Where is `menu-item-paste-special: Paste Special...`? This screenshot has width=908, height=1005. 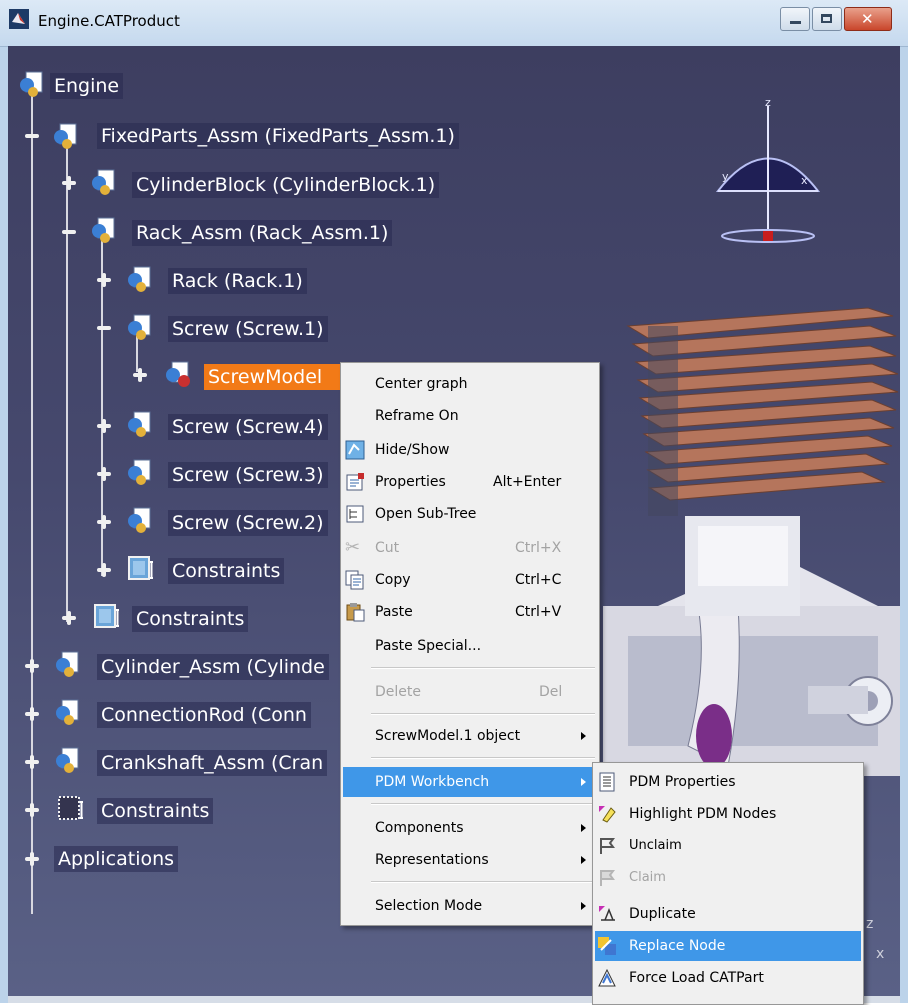
menu-item-paste-special: Paste Special... is located at coordinates (470, 646).